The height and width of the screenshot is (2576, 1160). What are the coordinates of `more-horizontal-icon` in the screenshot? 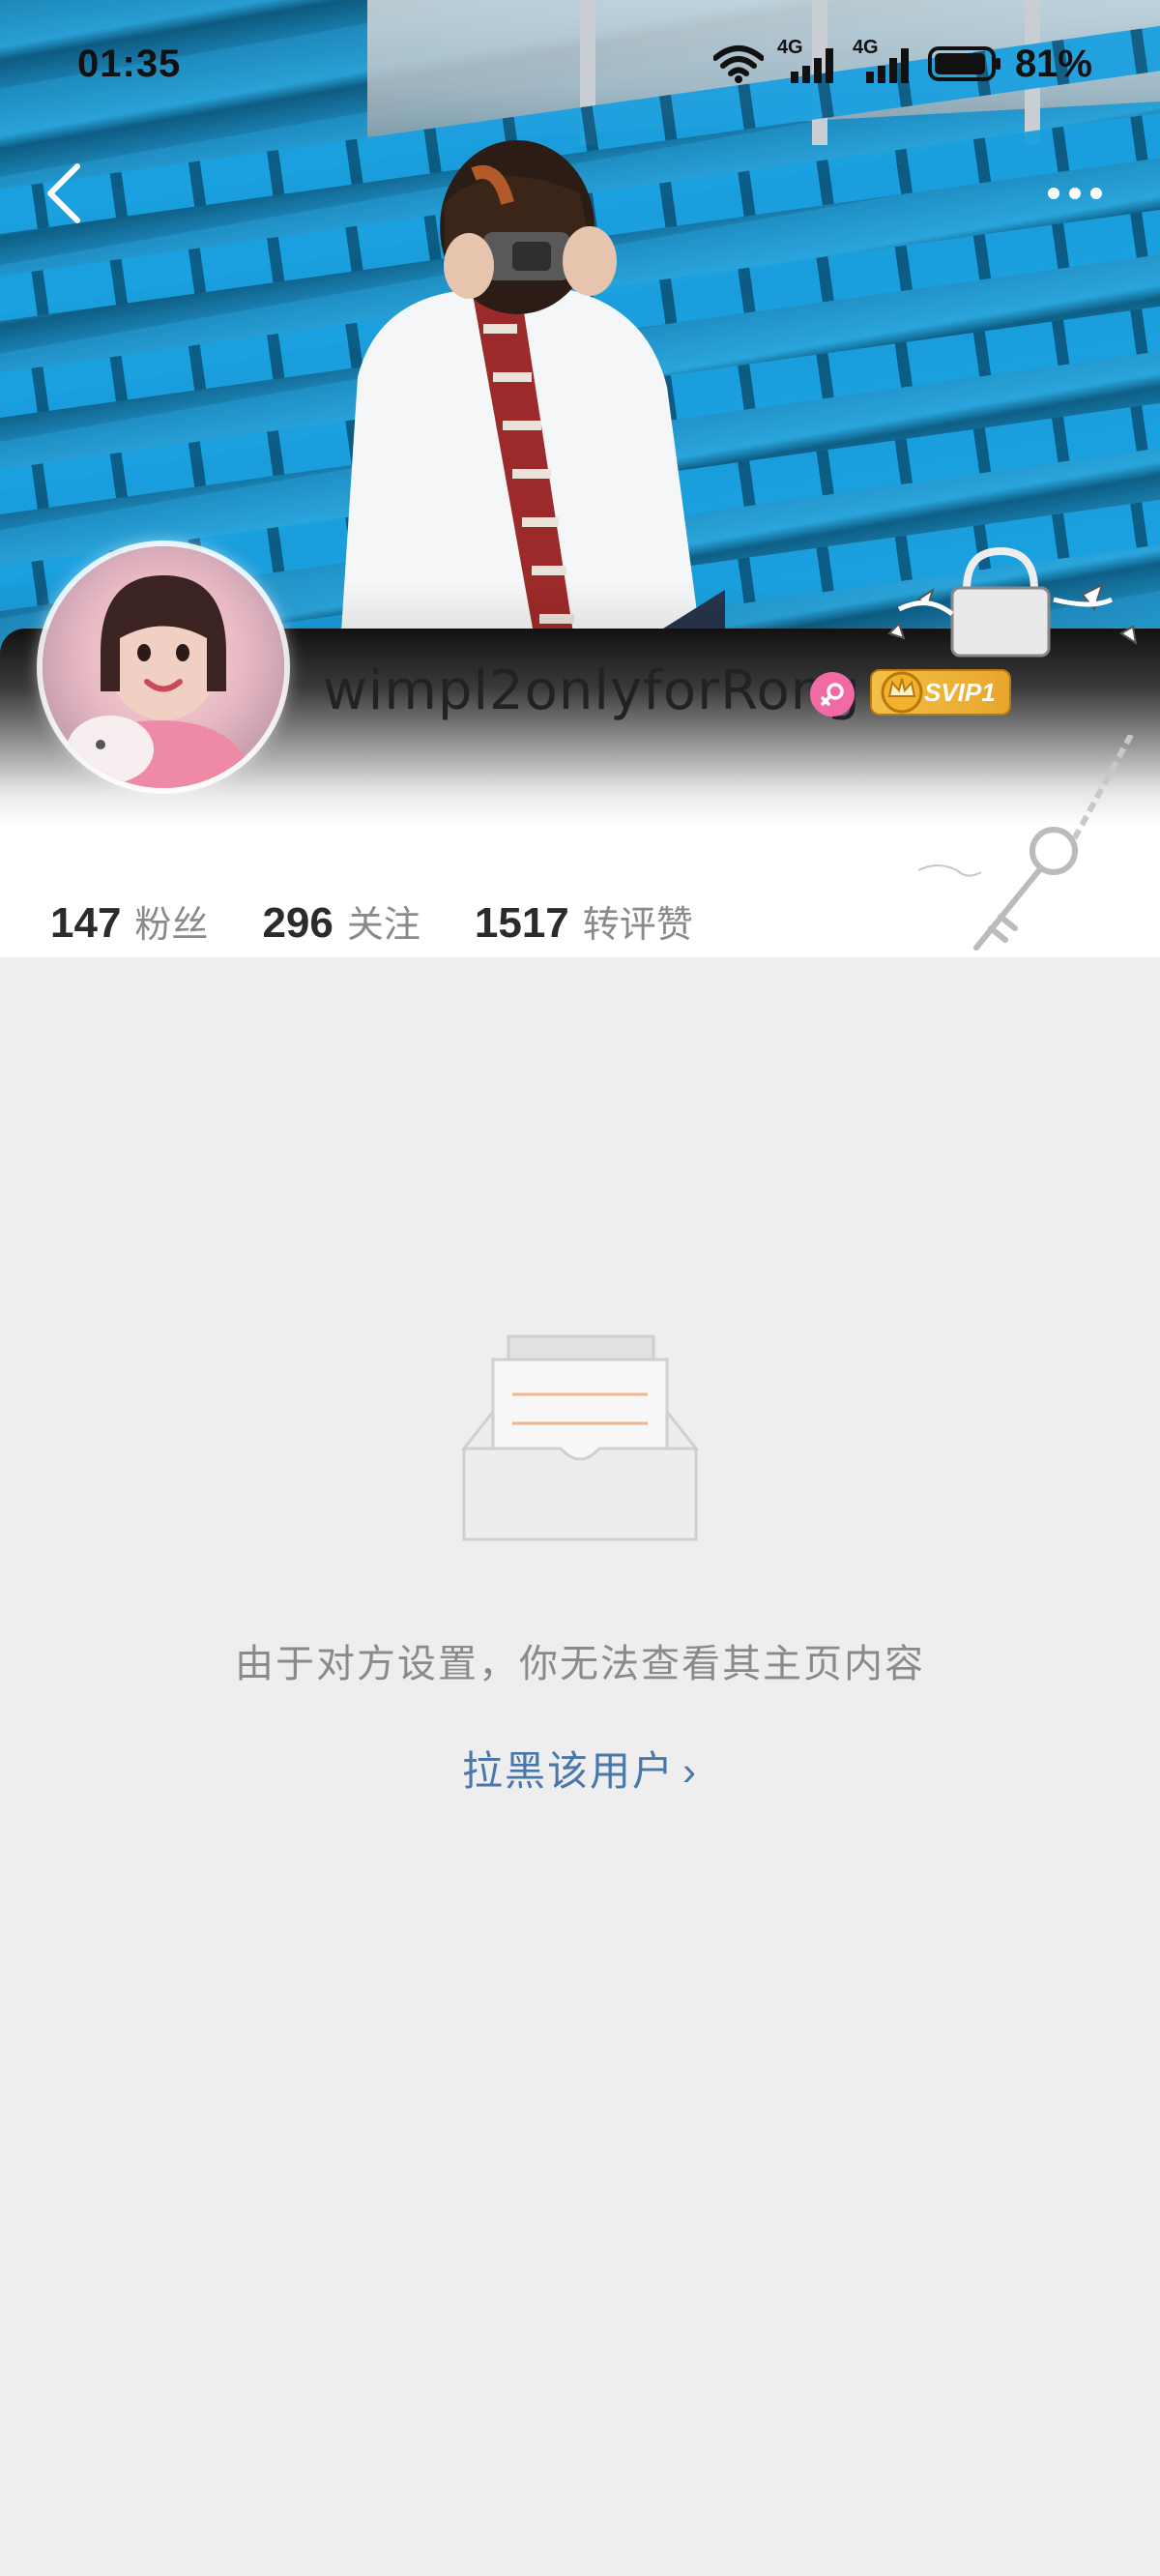 It's located at (1075, 193).